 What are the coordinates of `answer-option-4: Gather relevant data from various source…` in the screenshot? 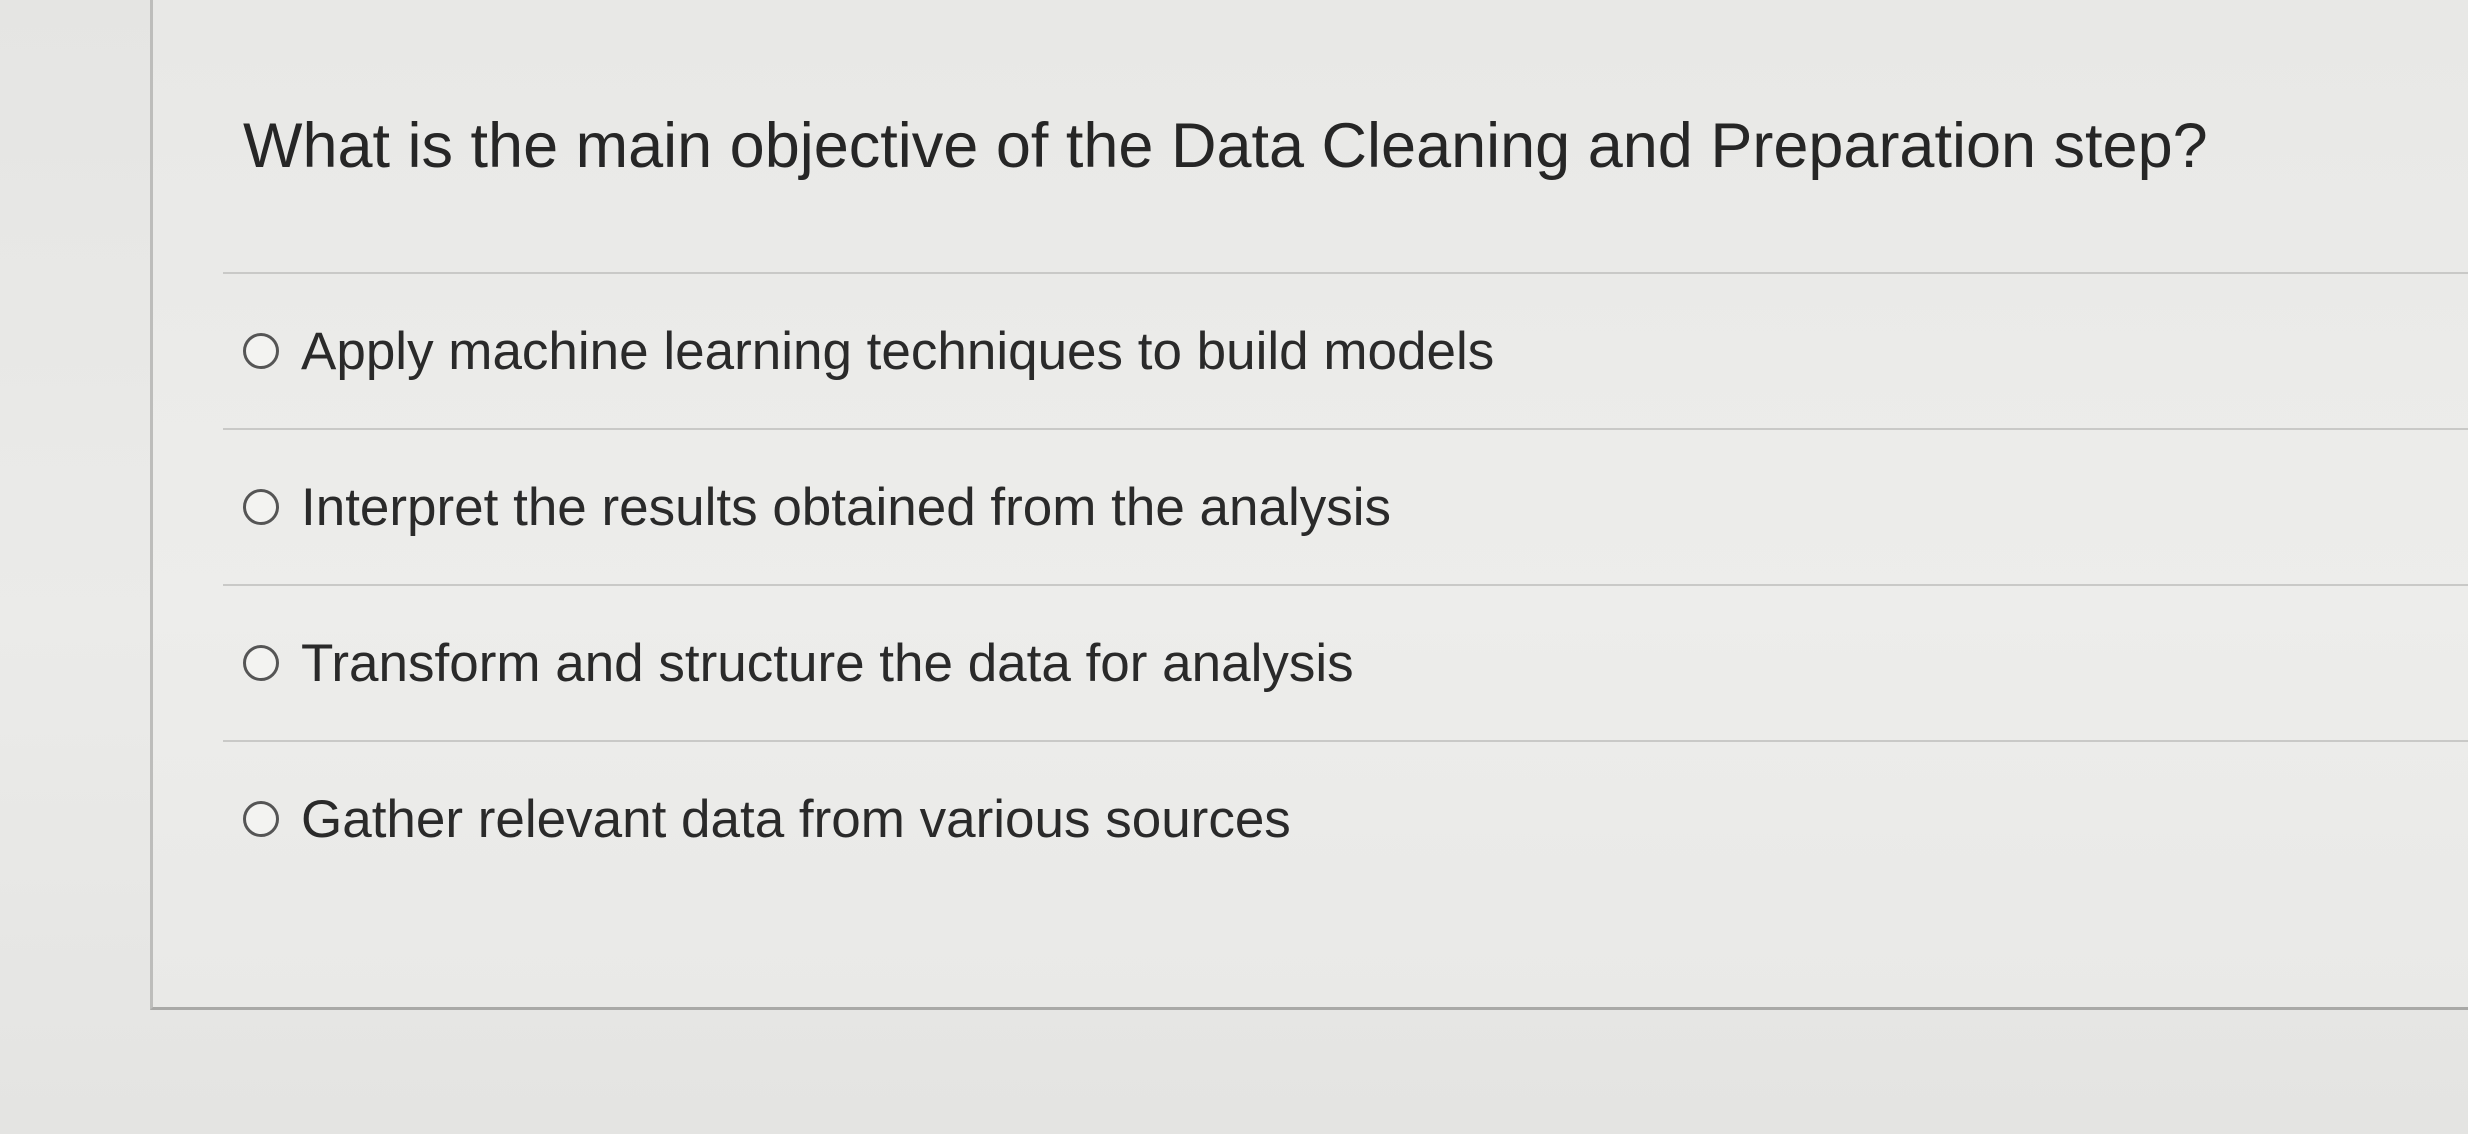 It's located at (1310, 819).